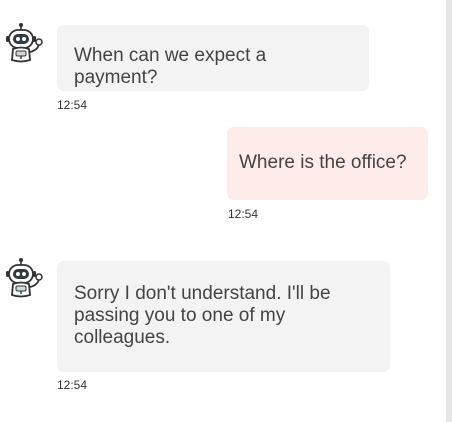 This screenshot has height=422, width=452. I want to click on message-text: Where is the office?, so click(323, 162).